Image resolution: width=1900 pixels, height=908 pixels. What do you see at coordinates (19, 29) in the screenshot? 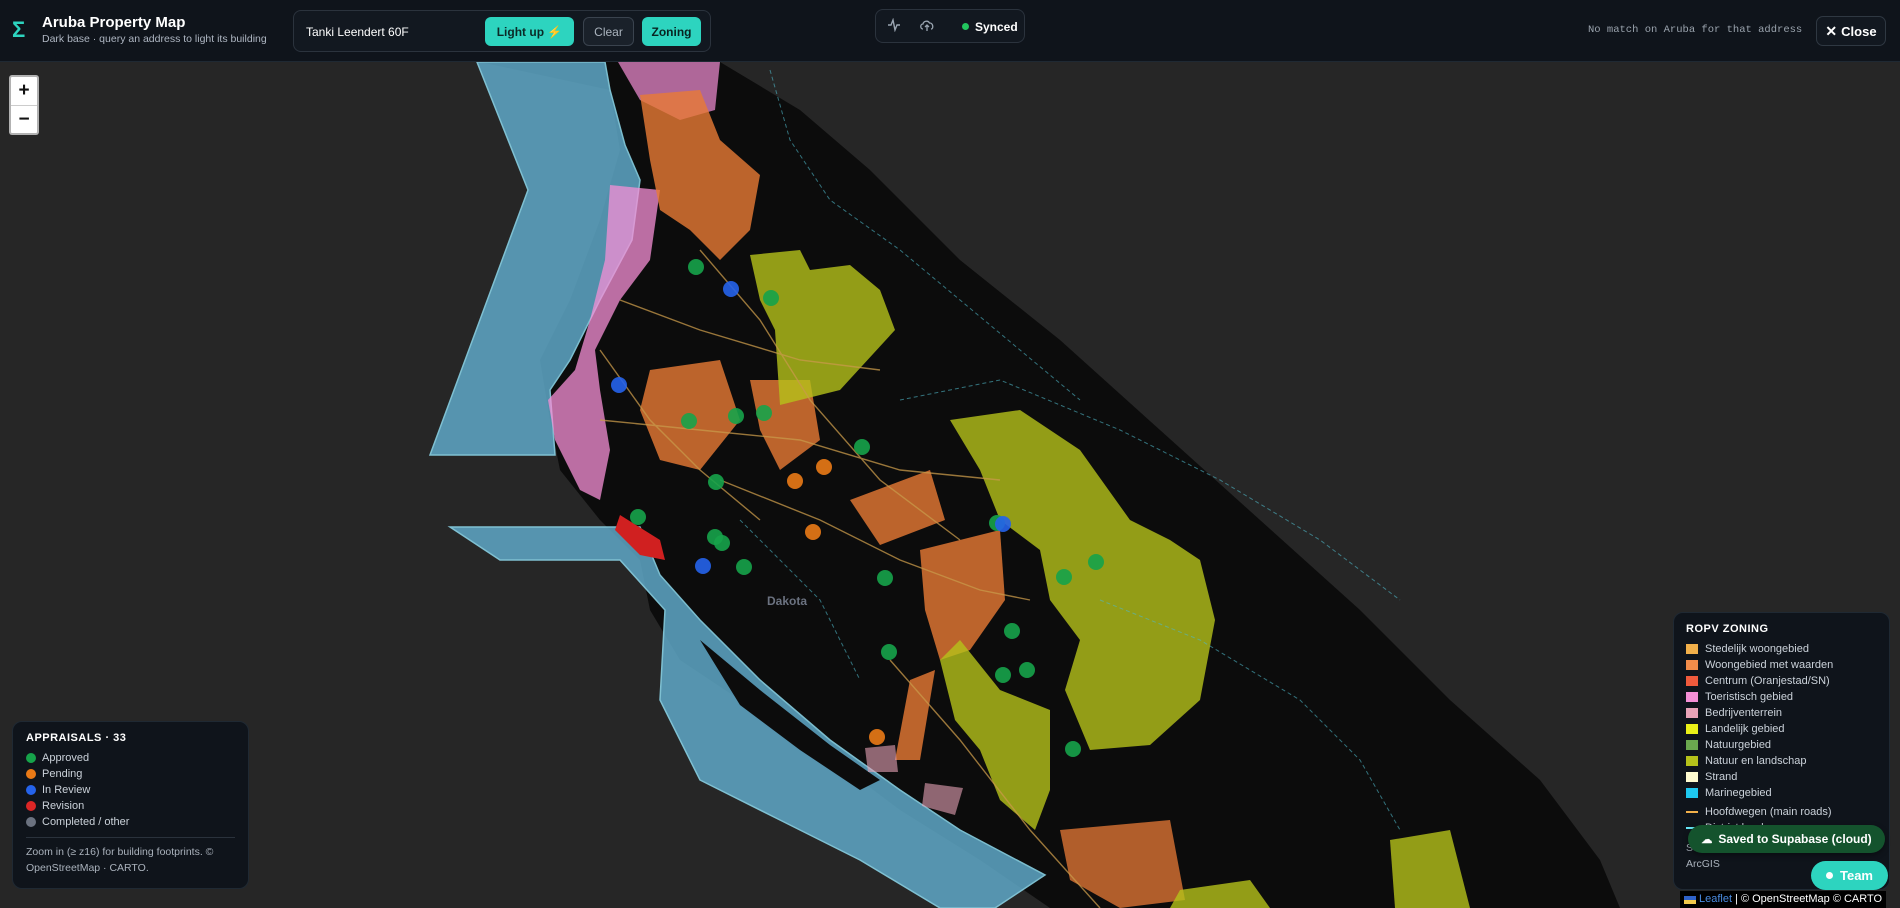
I see `sigma-logo-icon: Σ` at bounding box center [19, 29].